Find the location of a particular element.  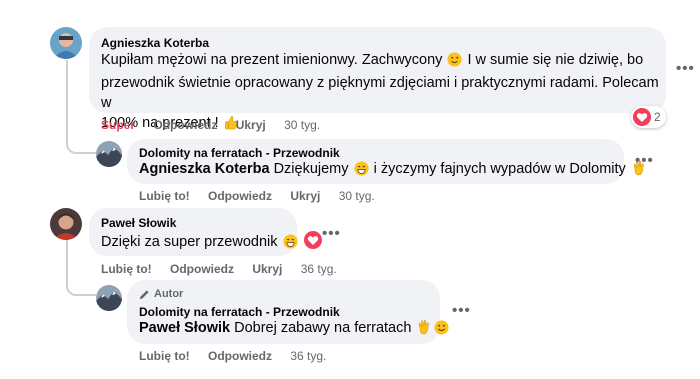

comment-text-line: i życzymy fajnych wypadów w Dolomity is located at coordinates (499, 169).